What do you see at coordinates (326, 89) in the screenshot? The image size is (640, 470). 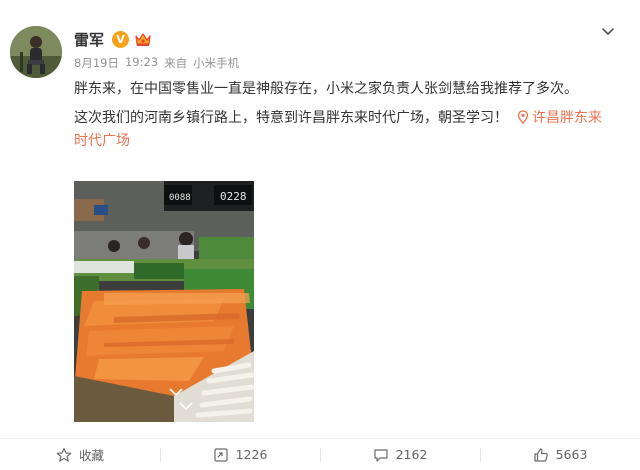 I see `content-paragraph-1: 胖东来，在中国零售业一直是神般存在，小米之家负责人张剑慧给我推荐了多次。` at bounding box center [326, 89].